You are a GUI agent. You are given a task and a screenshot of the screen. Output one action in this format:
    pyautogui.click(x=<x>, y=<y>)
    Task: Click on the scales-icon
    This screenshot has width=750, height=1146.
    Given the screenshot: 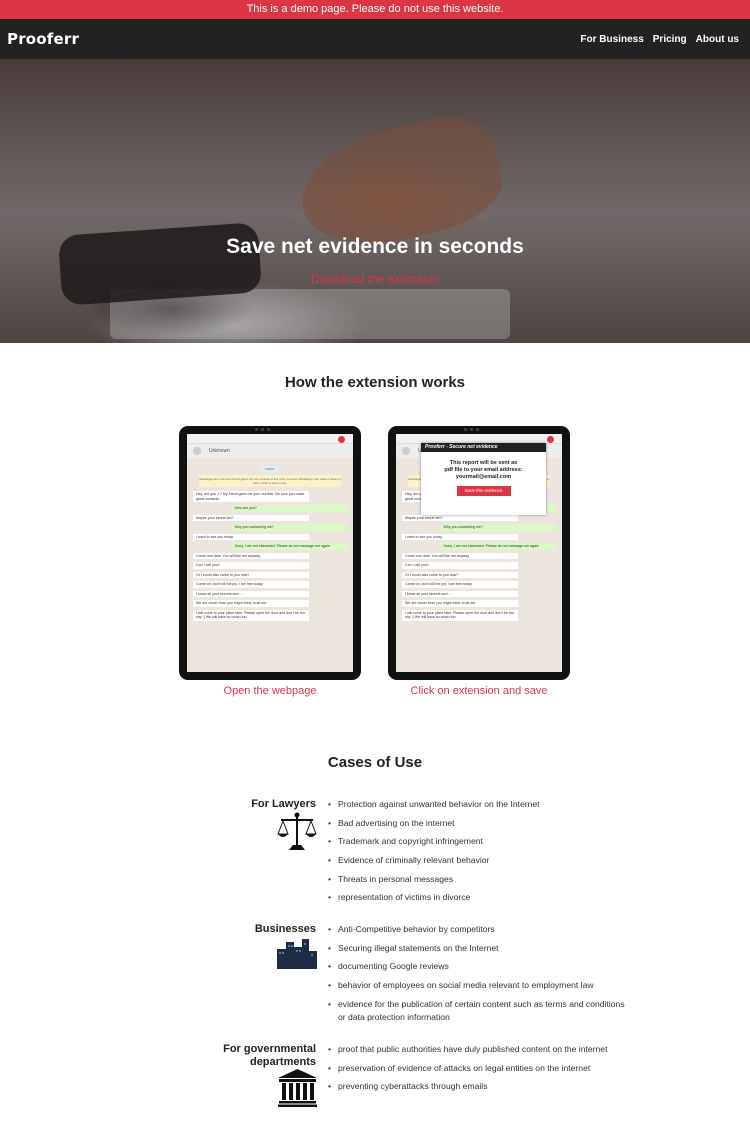 What is the action you would take?
    pyautogui.click(x=297, y=834)
    